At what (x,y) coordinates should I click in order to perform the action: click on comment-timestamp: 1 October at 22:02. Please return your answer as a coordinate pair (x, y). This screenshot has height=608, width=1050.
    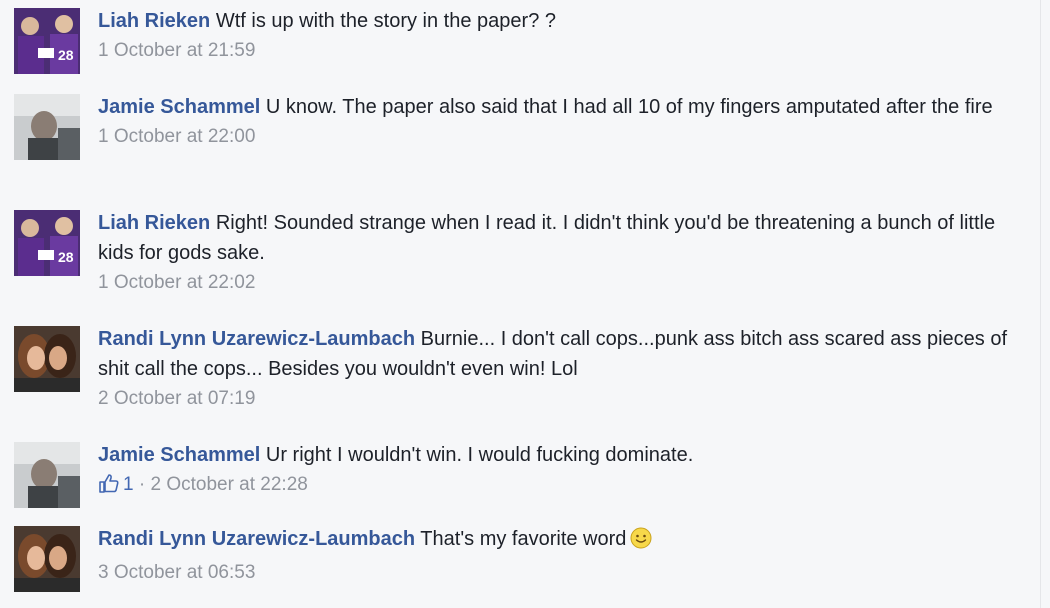
    Looking at the image, I should click on (176, 282).